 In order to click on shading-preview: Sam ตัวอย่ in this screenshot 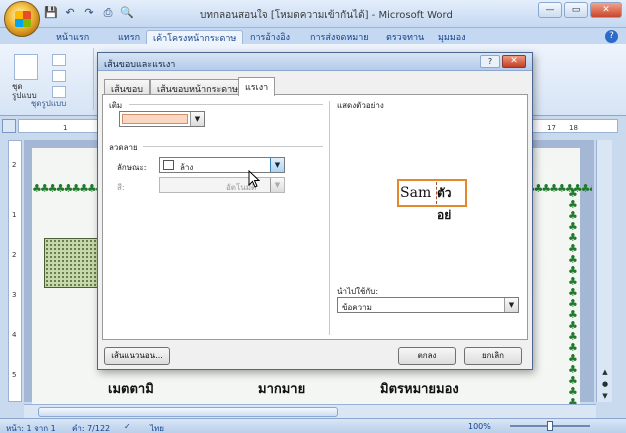, I will do `click(432, 200)`.